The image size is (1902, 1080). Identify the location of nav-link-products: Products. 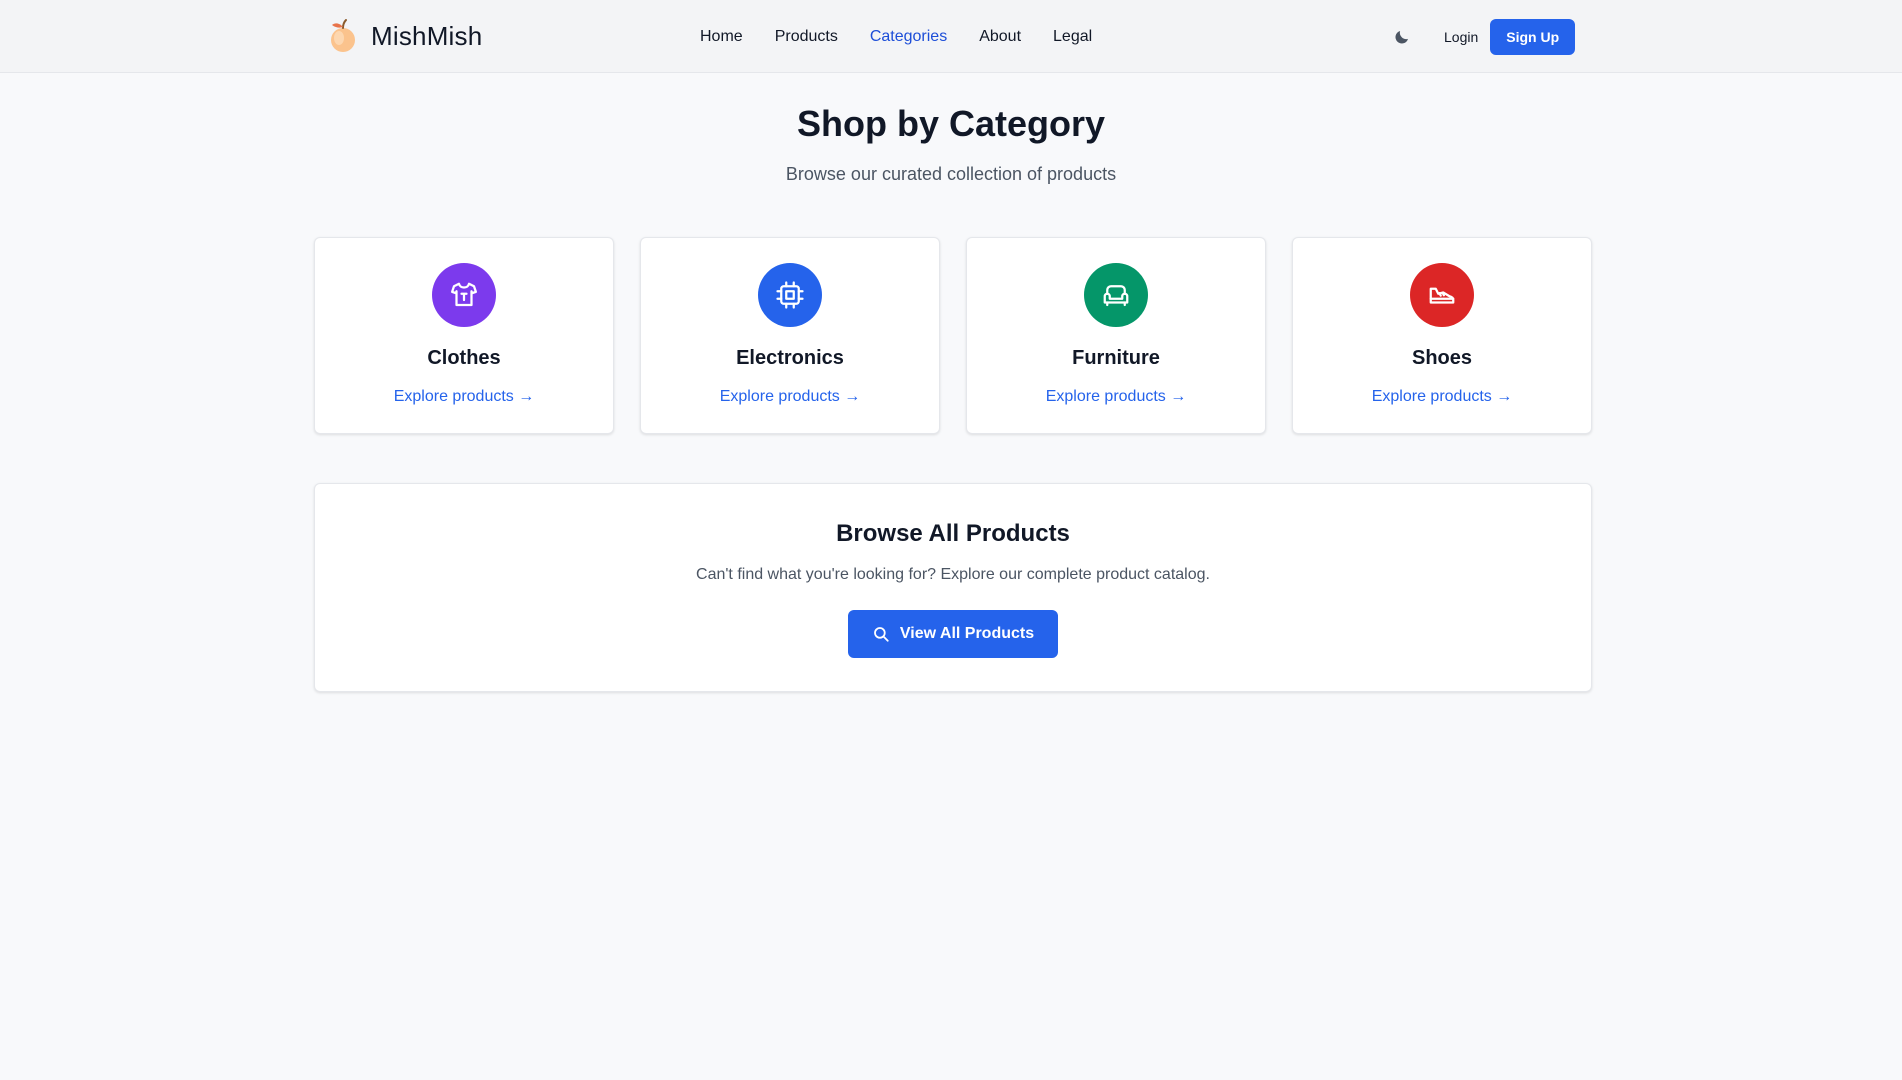
(806, 37).